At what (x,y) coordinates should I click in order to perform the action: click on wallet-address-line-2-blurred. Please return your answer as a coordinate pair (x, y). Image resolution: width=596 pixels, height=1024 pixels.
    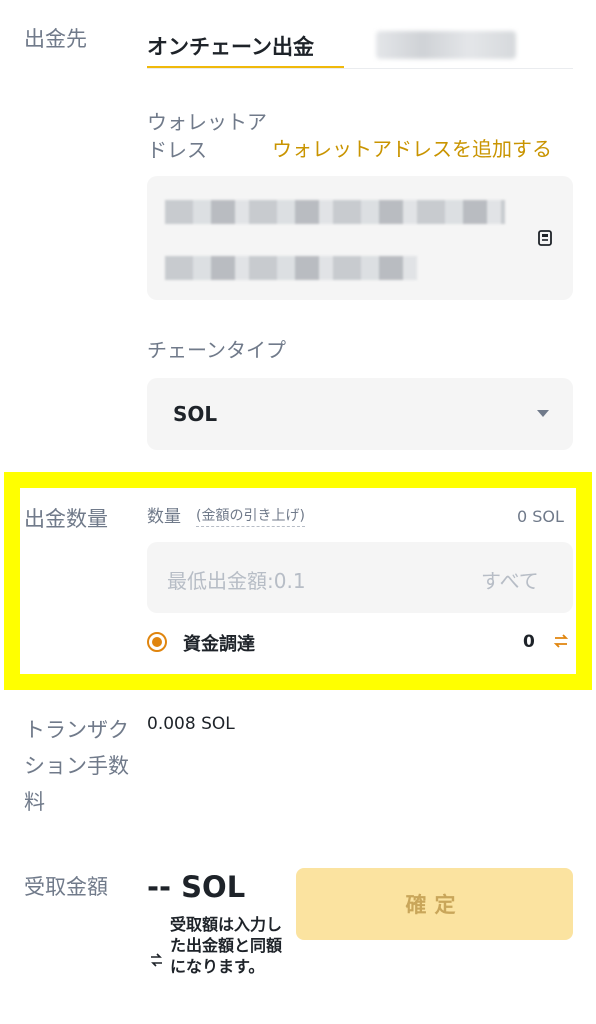
    Looking at the image, I should click on (291, 268).